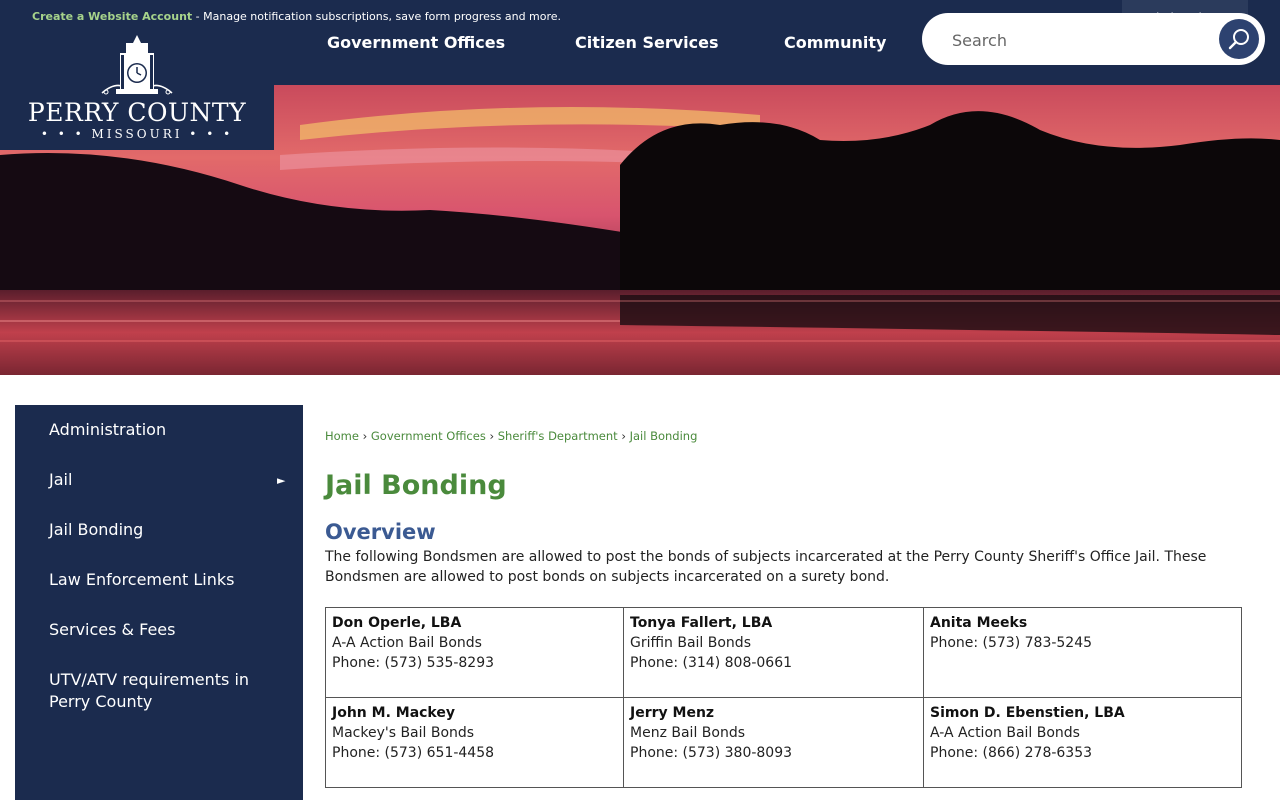 The width and height of the screenshot is (1280, 800). I want to click on expand-arrow-icon: ►, so click(281, 480).